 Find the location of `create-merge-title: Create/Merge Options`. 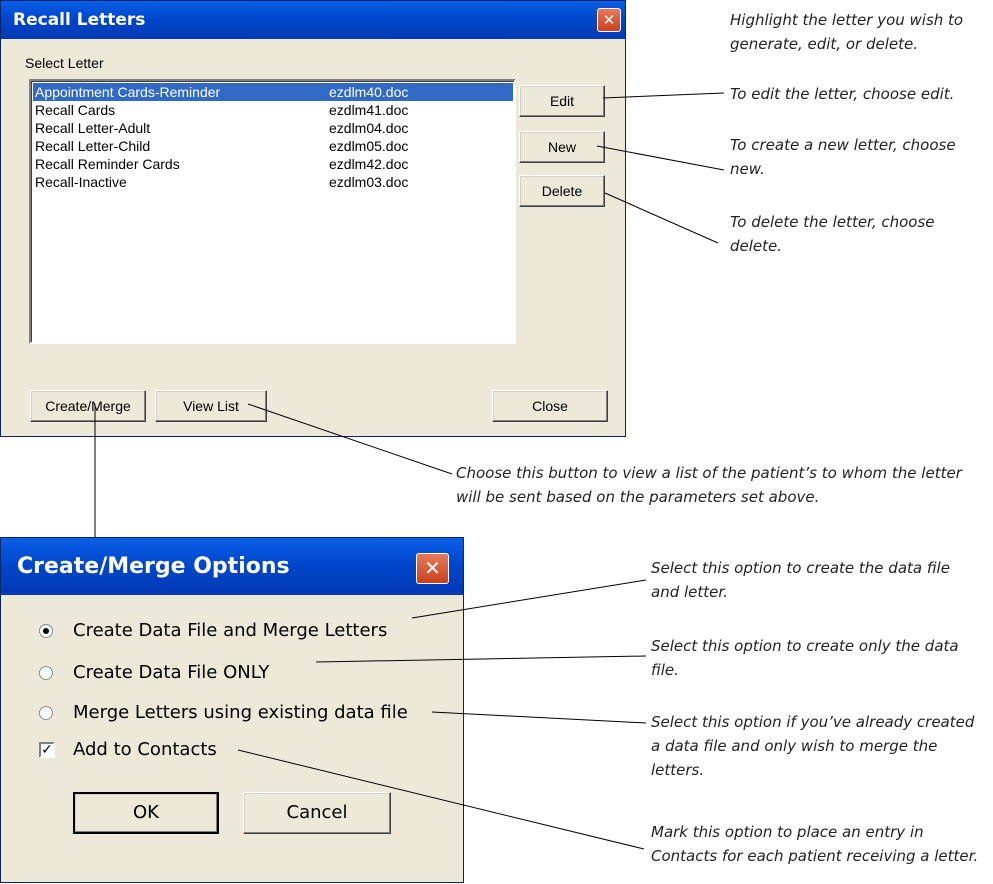

create-merge-title: Create/Merge Options is located at coordinates (153, 566).